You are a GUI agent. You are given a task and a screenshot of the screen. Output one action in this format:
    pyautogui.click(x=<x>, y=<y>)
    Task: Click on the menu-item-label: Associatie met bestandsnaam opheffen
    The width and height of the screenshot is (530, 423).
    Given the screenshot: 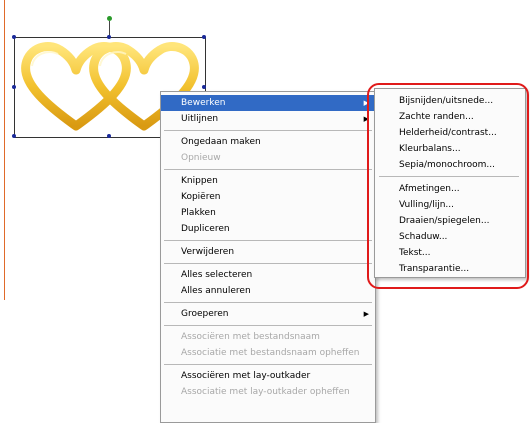 What is the action you would take?
    pyautogui.click(x=270, y=353)
    